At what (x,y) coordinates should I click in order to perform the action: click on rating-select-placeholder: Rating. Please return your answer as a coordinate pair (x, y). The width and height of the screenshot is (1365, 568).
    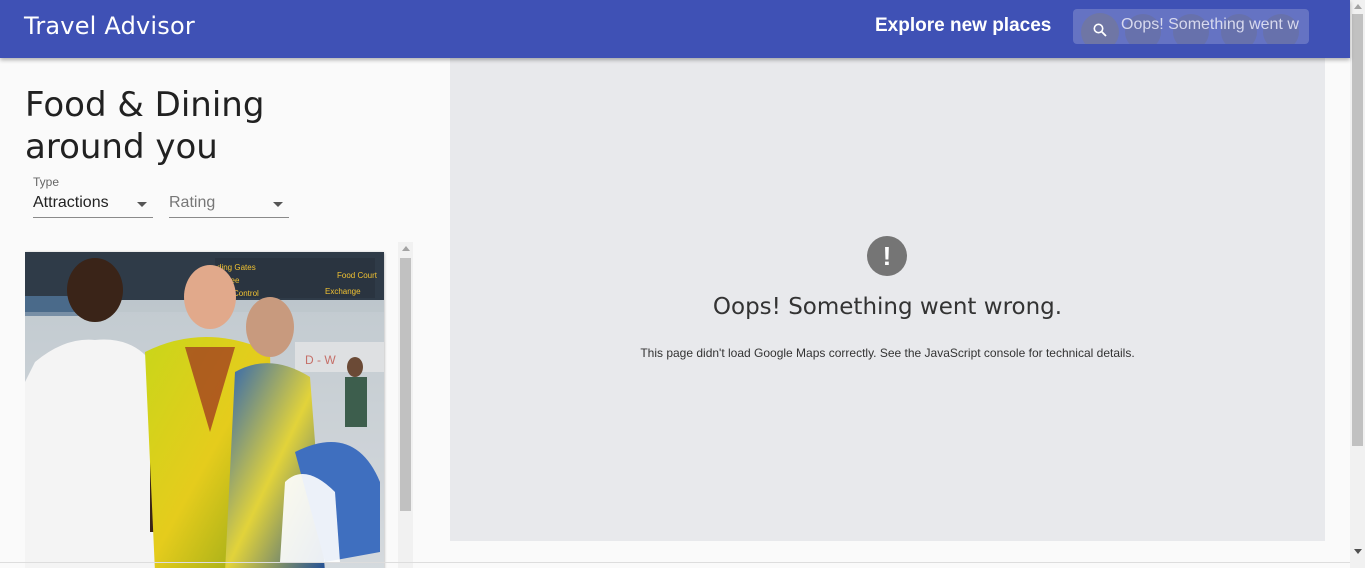
    Looking at the image, I should click on (192, 202).